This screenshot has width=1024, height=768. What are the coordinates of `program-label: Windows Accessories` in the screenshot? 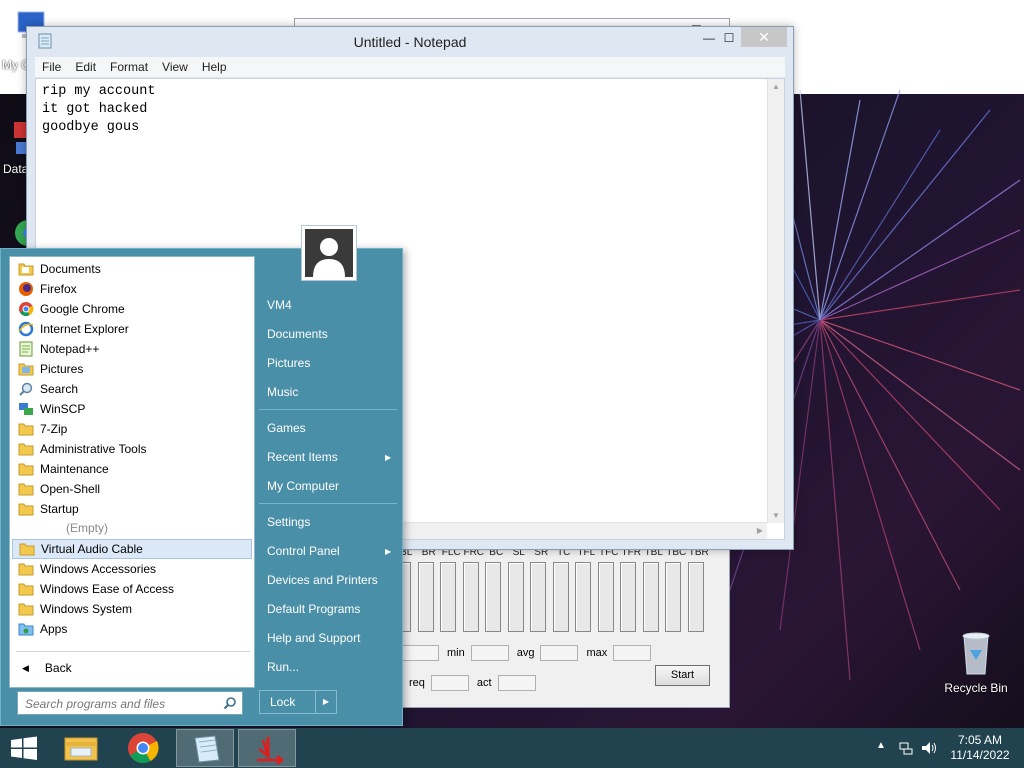 It's located at (98, 569).